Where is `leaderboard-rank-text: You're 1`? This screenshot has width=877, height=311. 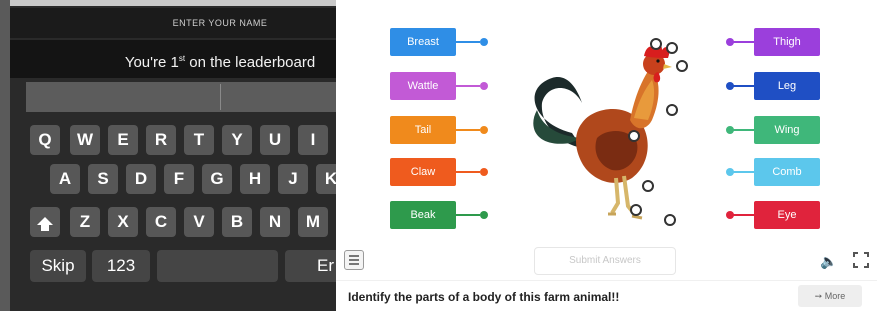
leaderboard-rank-text: You're 1 is located at coordinates (151, 62).